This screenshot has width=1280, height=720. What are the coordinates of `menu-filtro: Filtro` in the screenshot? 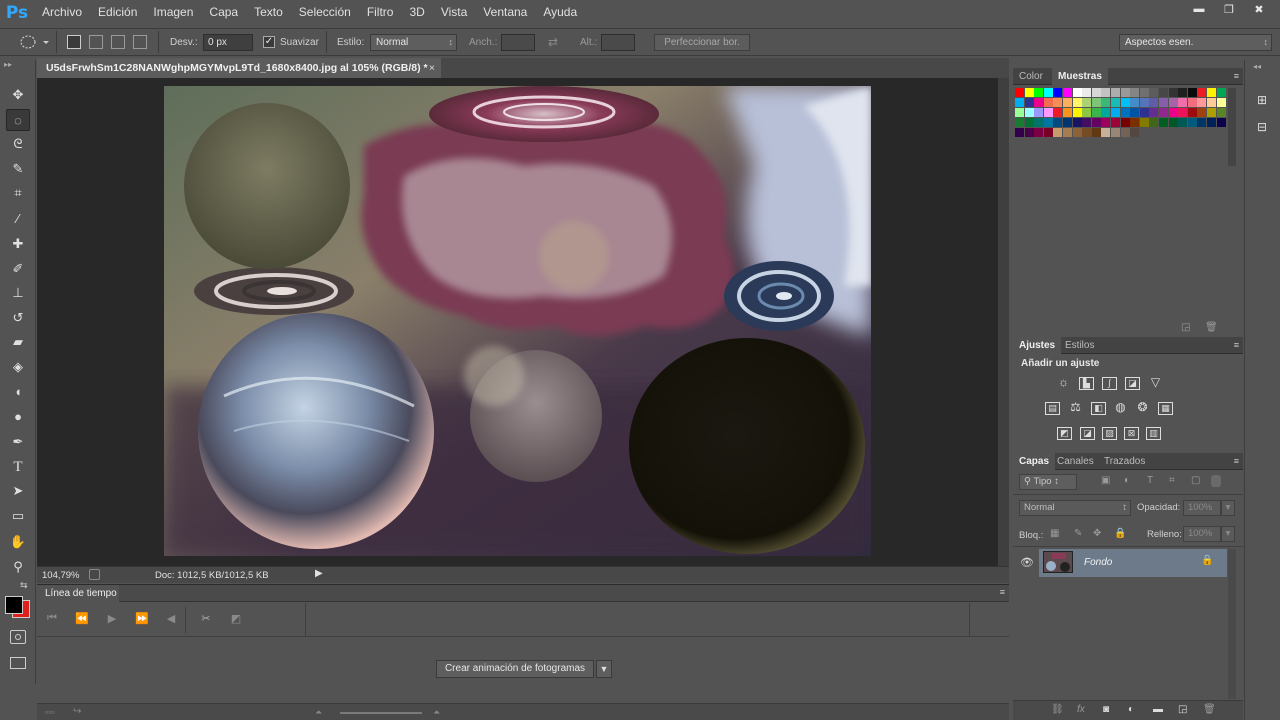 It's located at (380, 12).